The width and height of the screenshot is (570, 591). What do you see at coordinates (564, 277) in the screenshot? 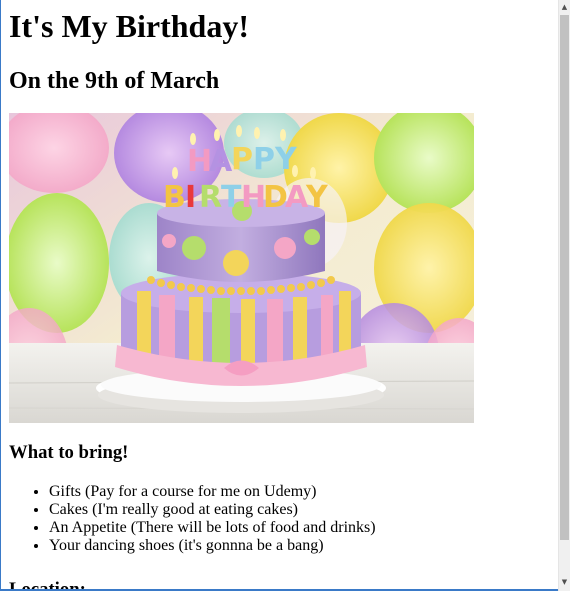
I see `scrollbar-thumb` at bounding box center [564, 277].